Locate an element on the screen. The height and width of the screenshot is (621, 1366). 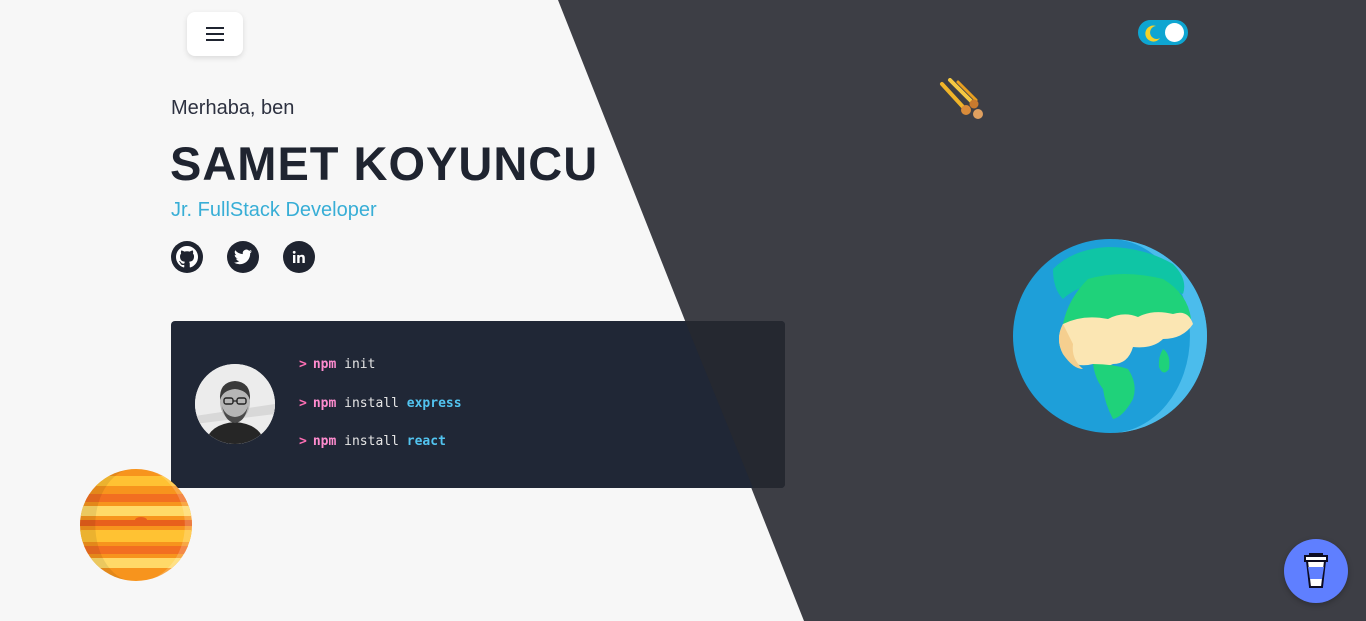
jupiter-icon is located at coordinates (136, 525).